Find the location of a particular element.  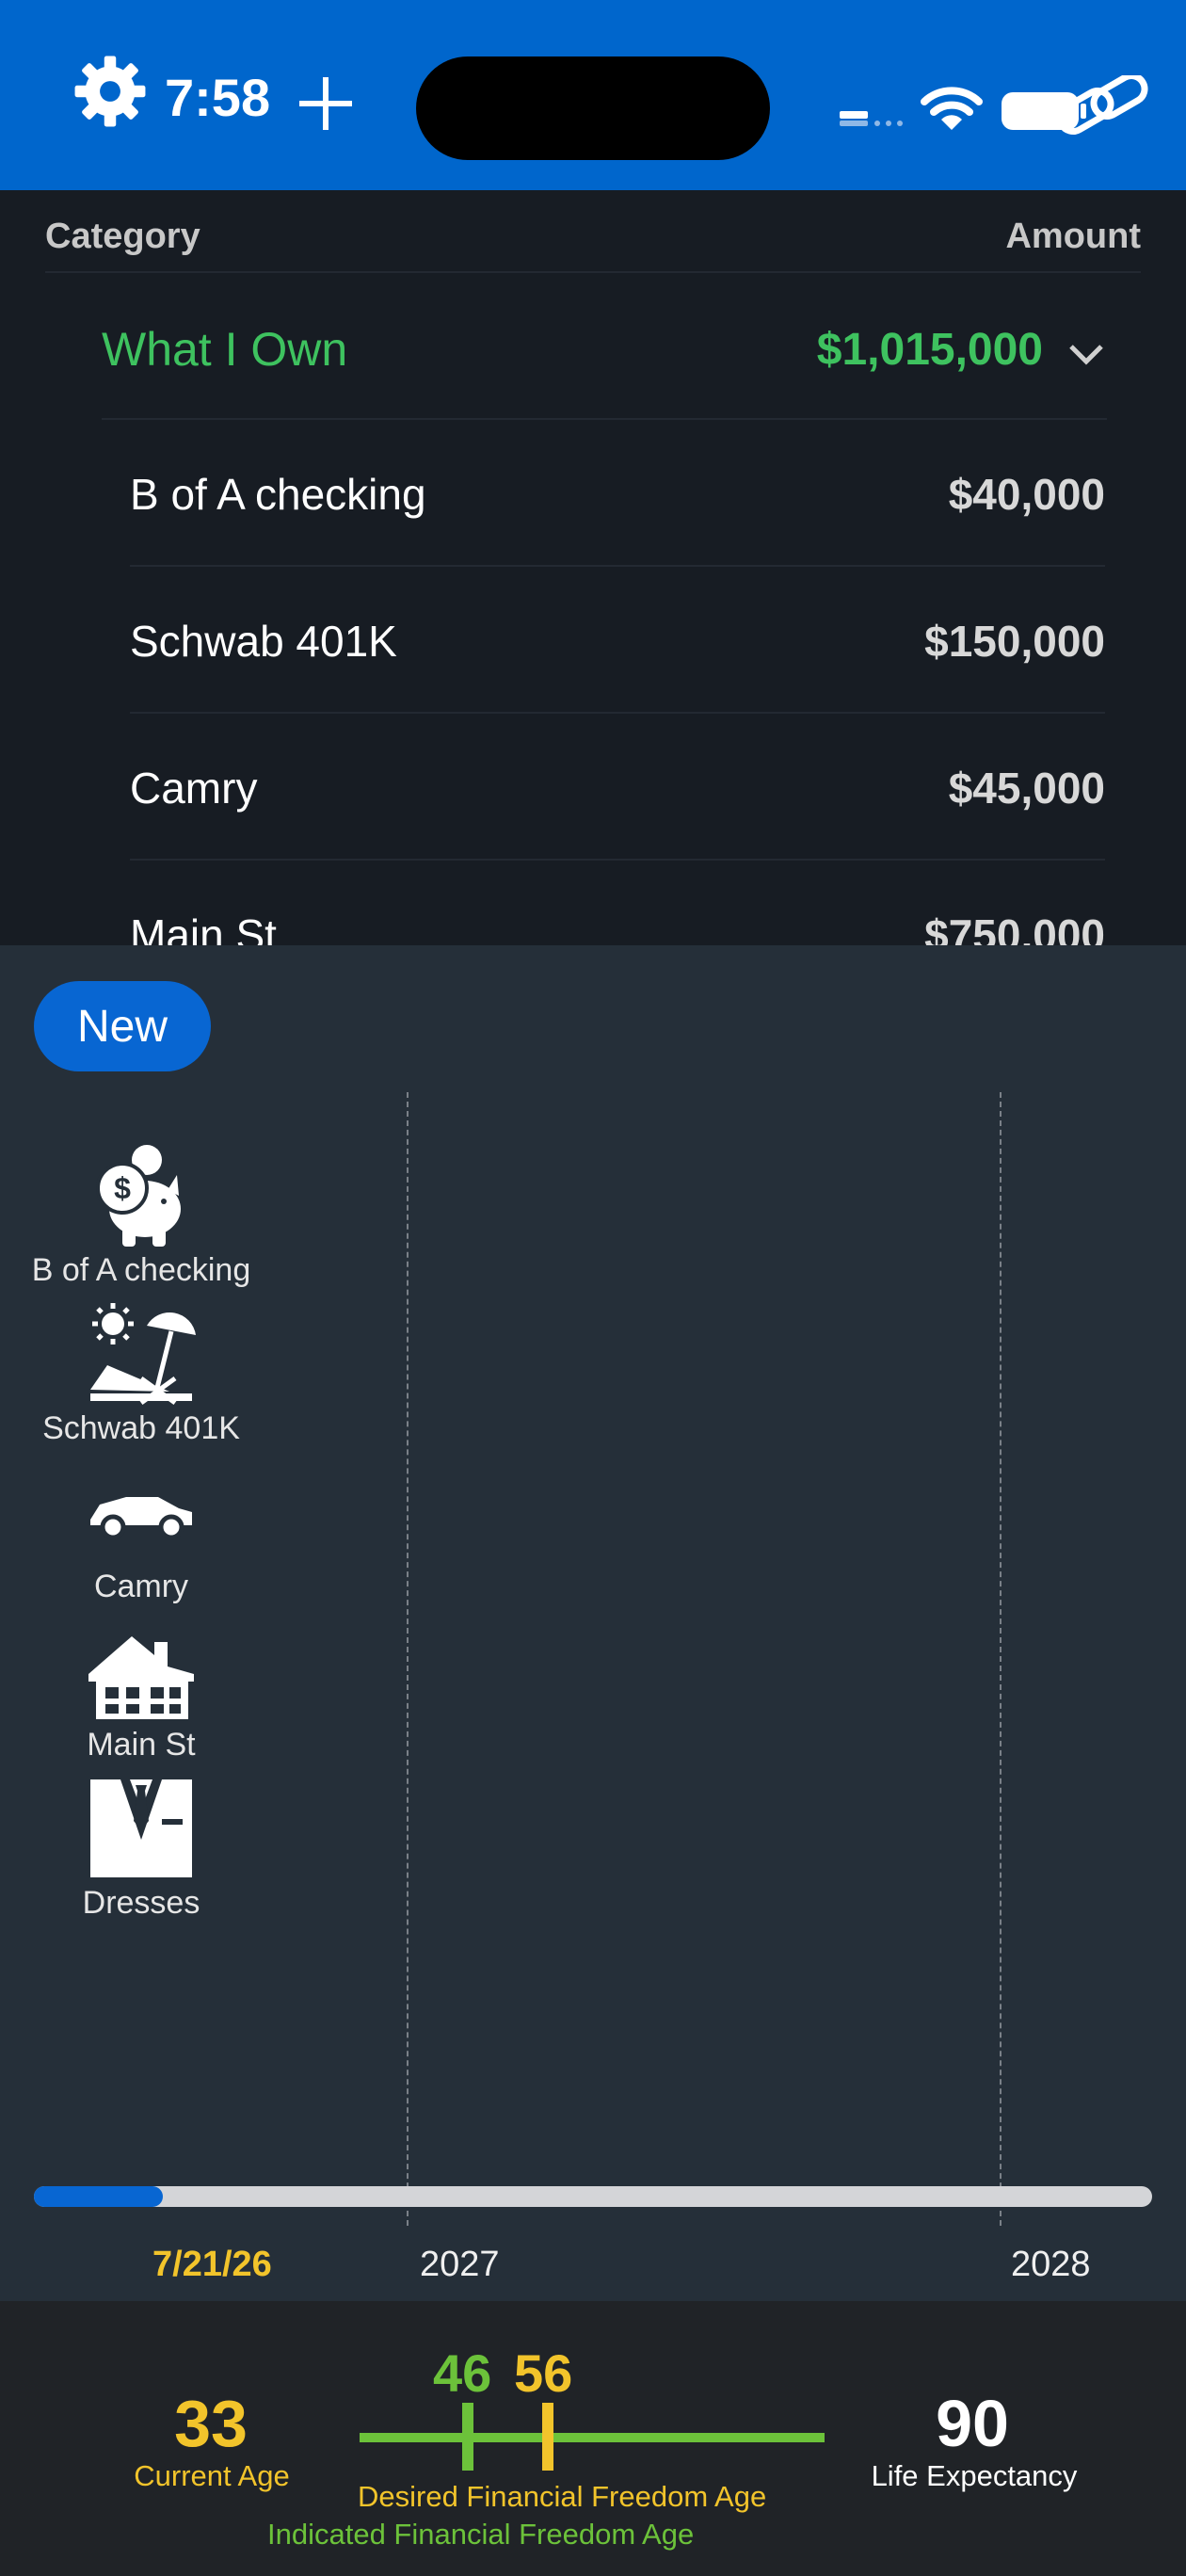

item-name: Main St is located at coordinates (203, 927).